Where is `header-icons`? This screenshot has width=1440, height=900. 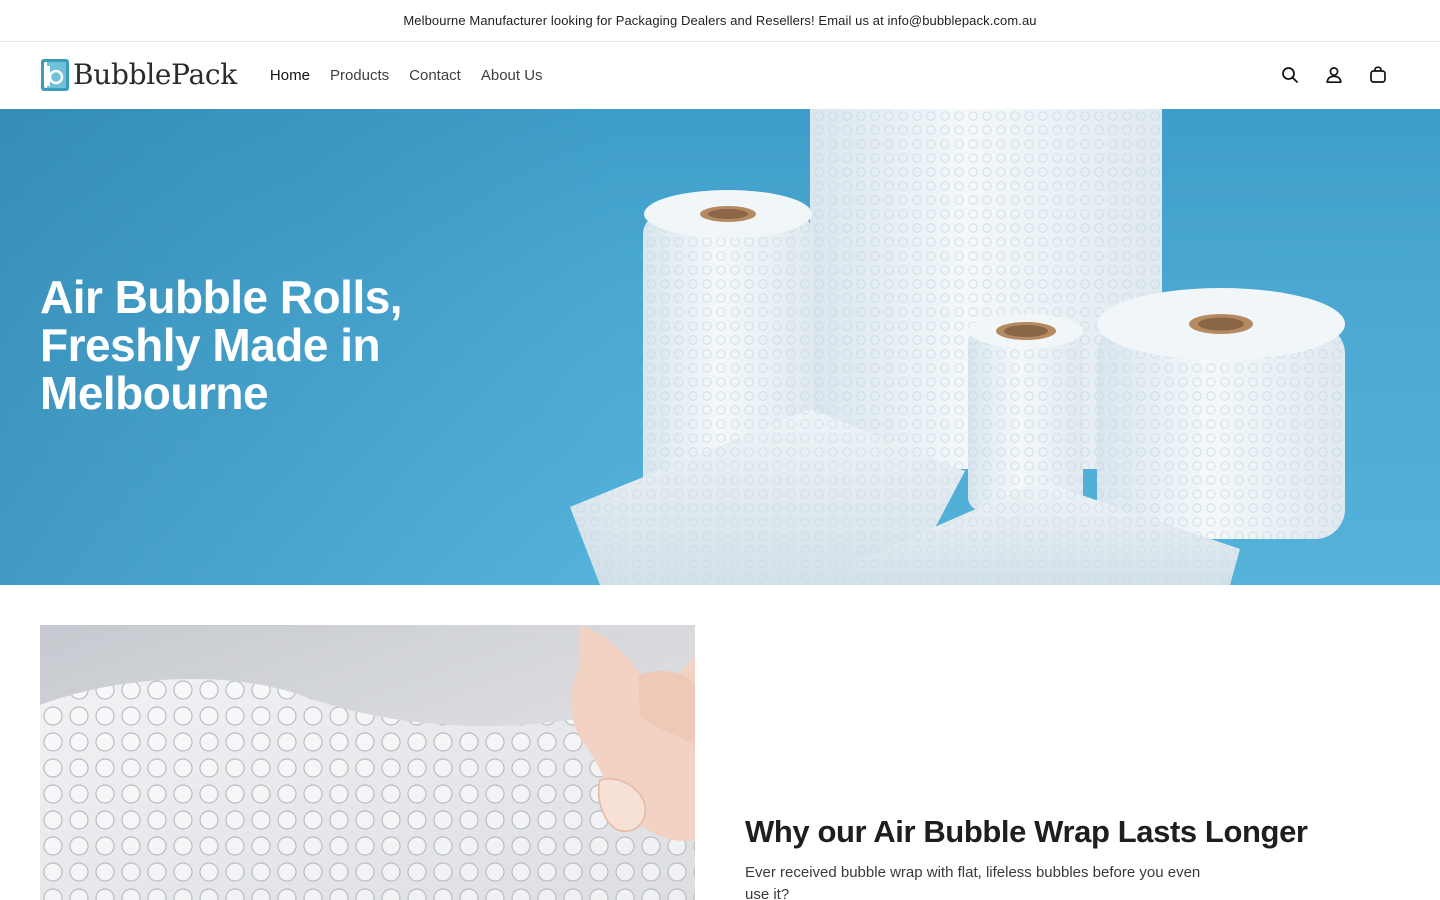 header-icons is located at coordinates (1334, 75).